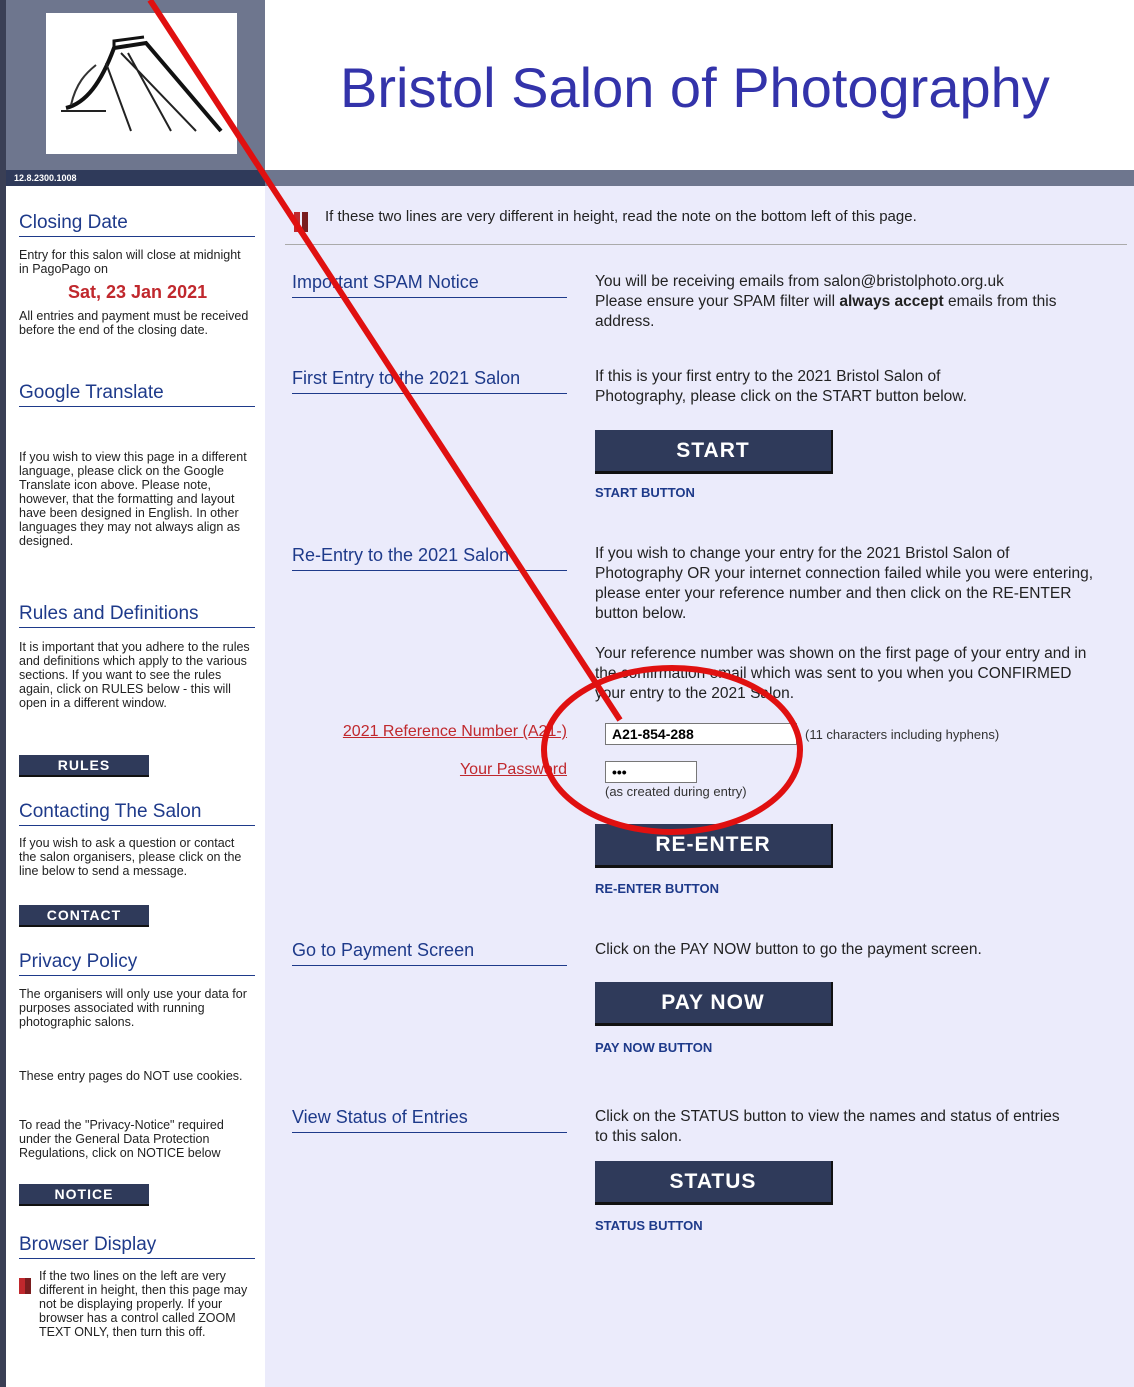  What do you see at coordinates (651, 772) in the screenshot?
I see `password-input` at bounding box center [651, 772].